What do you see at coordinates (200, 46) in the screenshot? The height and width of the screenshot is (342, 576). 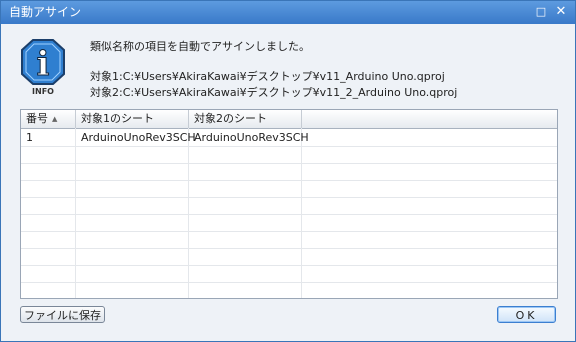 I see `message-summary: 類似名称の項目を自動でアサインしました。` at bounding box center [200, 46].